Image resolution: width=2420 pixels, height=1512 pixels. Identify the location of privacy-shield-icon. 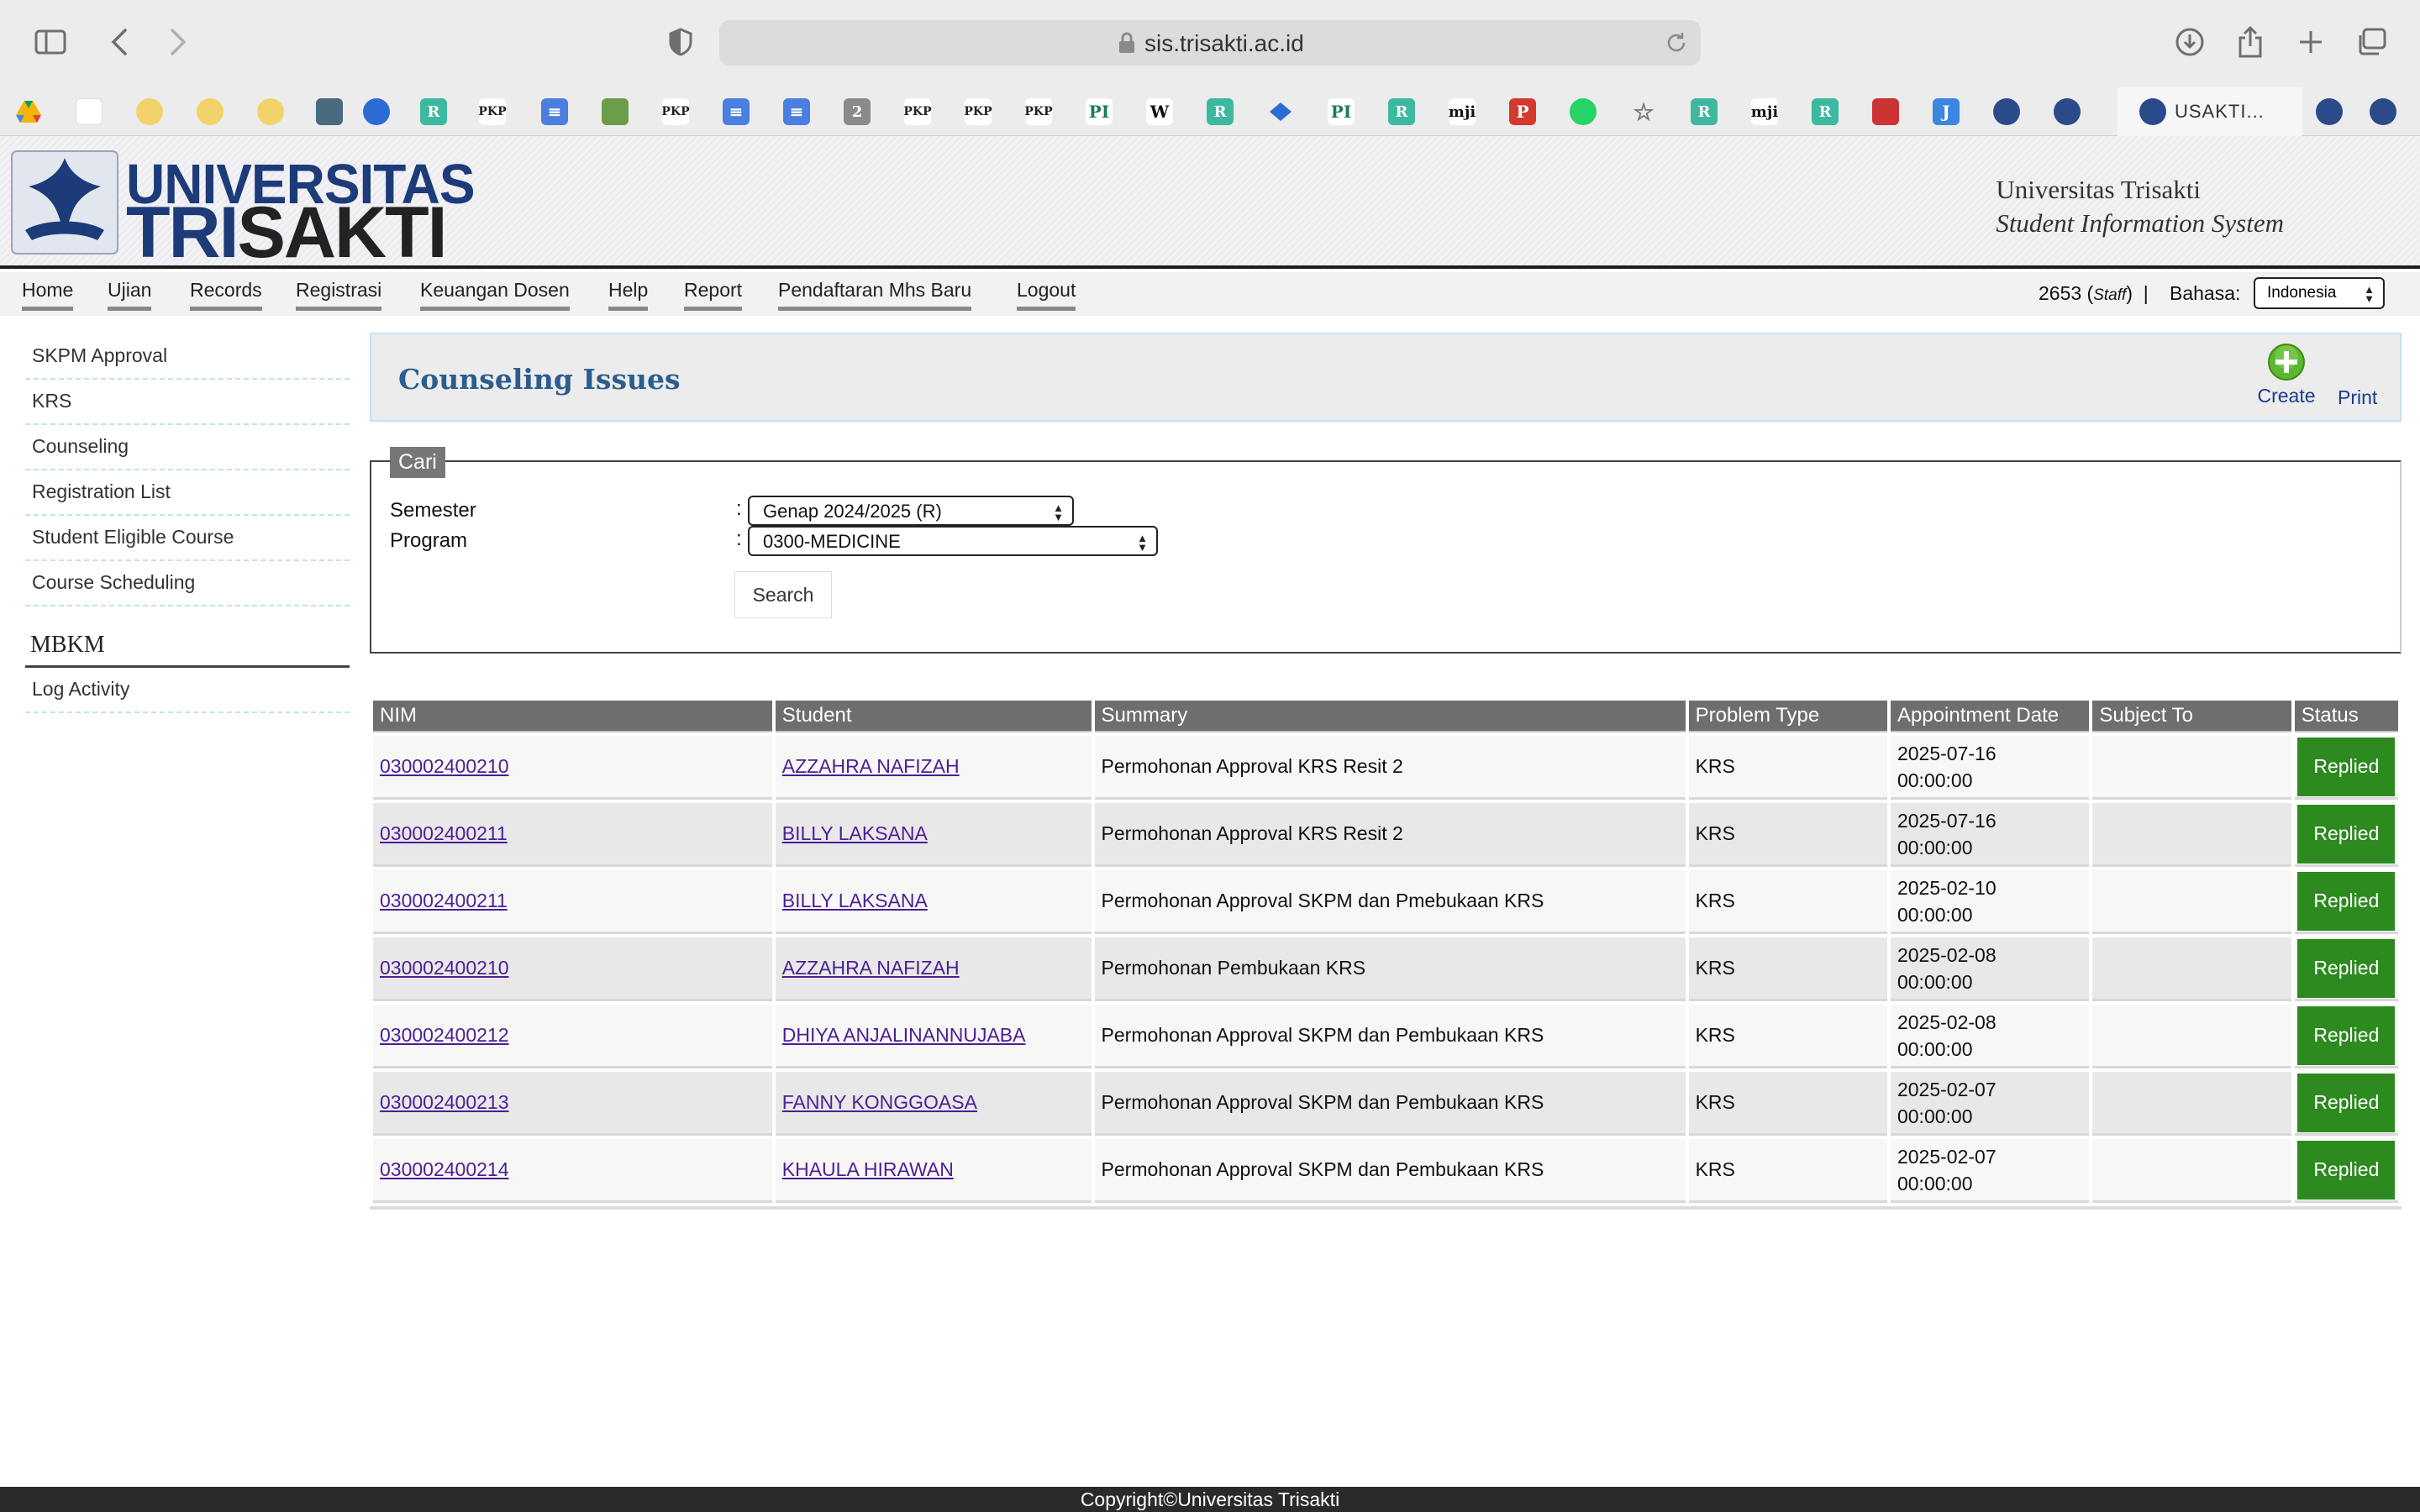
(680, 42).